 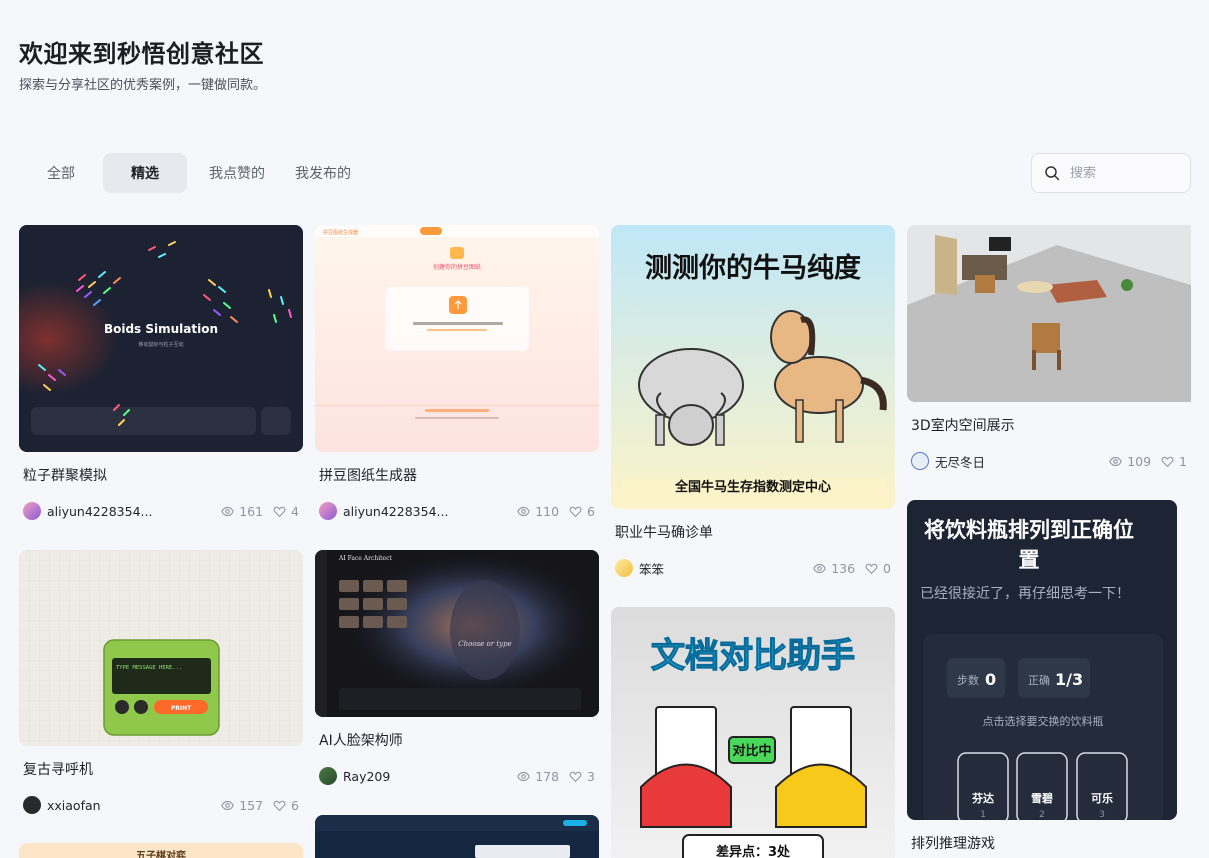 I want to click on pager-preview-image: TYPE MESSAGE HERE... PRINT, so click(x=161, y=648).